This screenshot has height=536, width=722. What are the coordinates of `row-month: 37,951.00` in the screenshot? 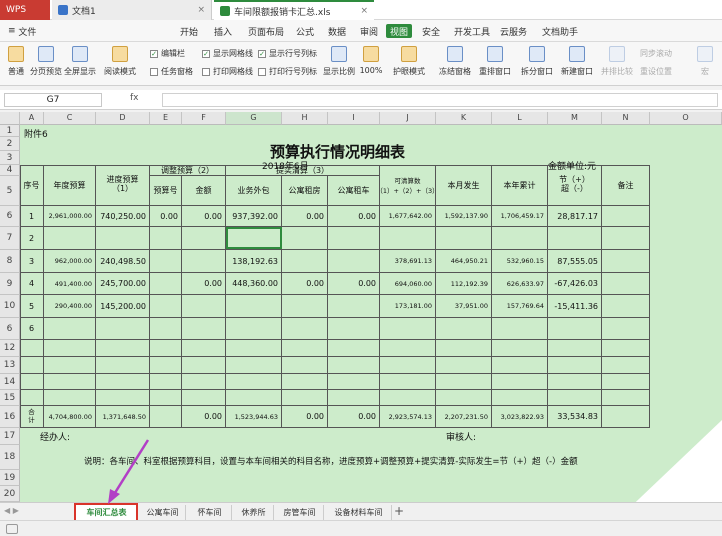 It's located at (464, 306).